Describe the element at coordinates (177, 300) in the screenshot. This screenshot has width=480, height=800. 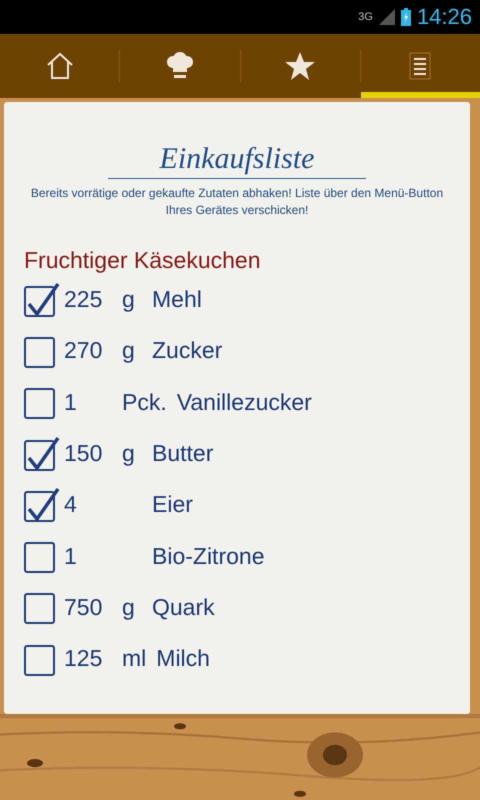
I see `ingredient-text: Mehl` at that location.